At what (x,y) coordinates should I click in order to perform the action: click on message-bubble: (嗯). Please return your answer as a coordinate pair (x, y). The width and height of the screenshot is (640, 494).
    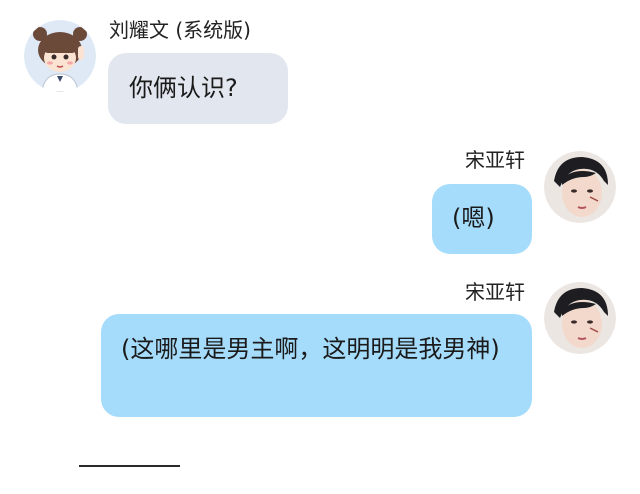
    Looking at the image, I should click on (482, 219).